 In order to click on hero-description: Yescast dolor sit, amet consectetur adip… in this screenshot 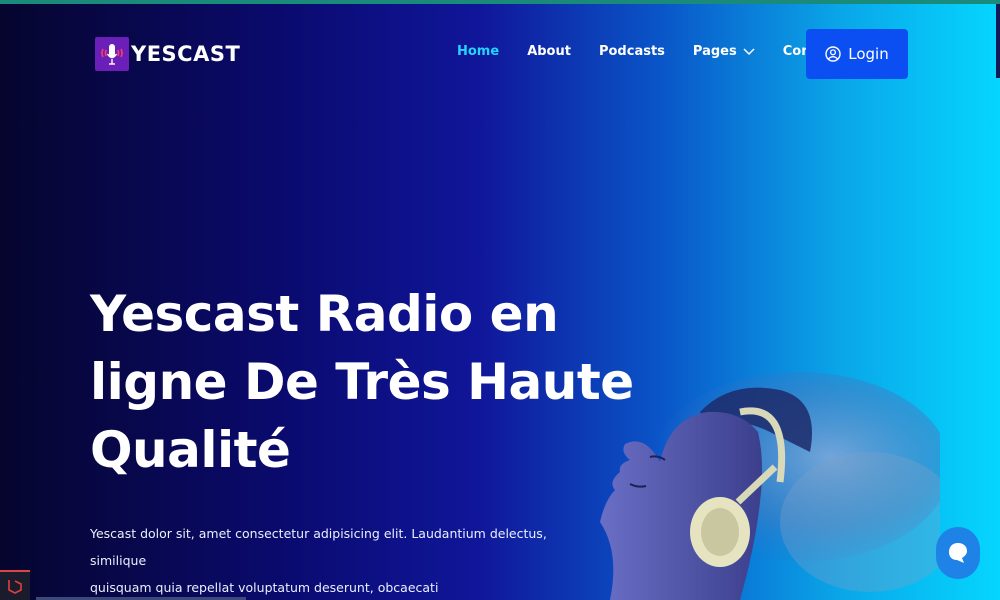, I will do `click(320, 560)`.